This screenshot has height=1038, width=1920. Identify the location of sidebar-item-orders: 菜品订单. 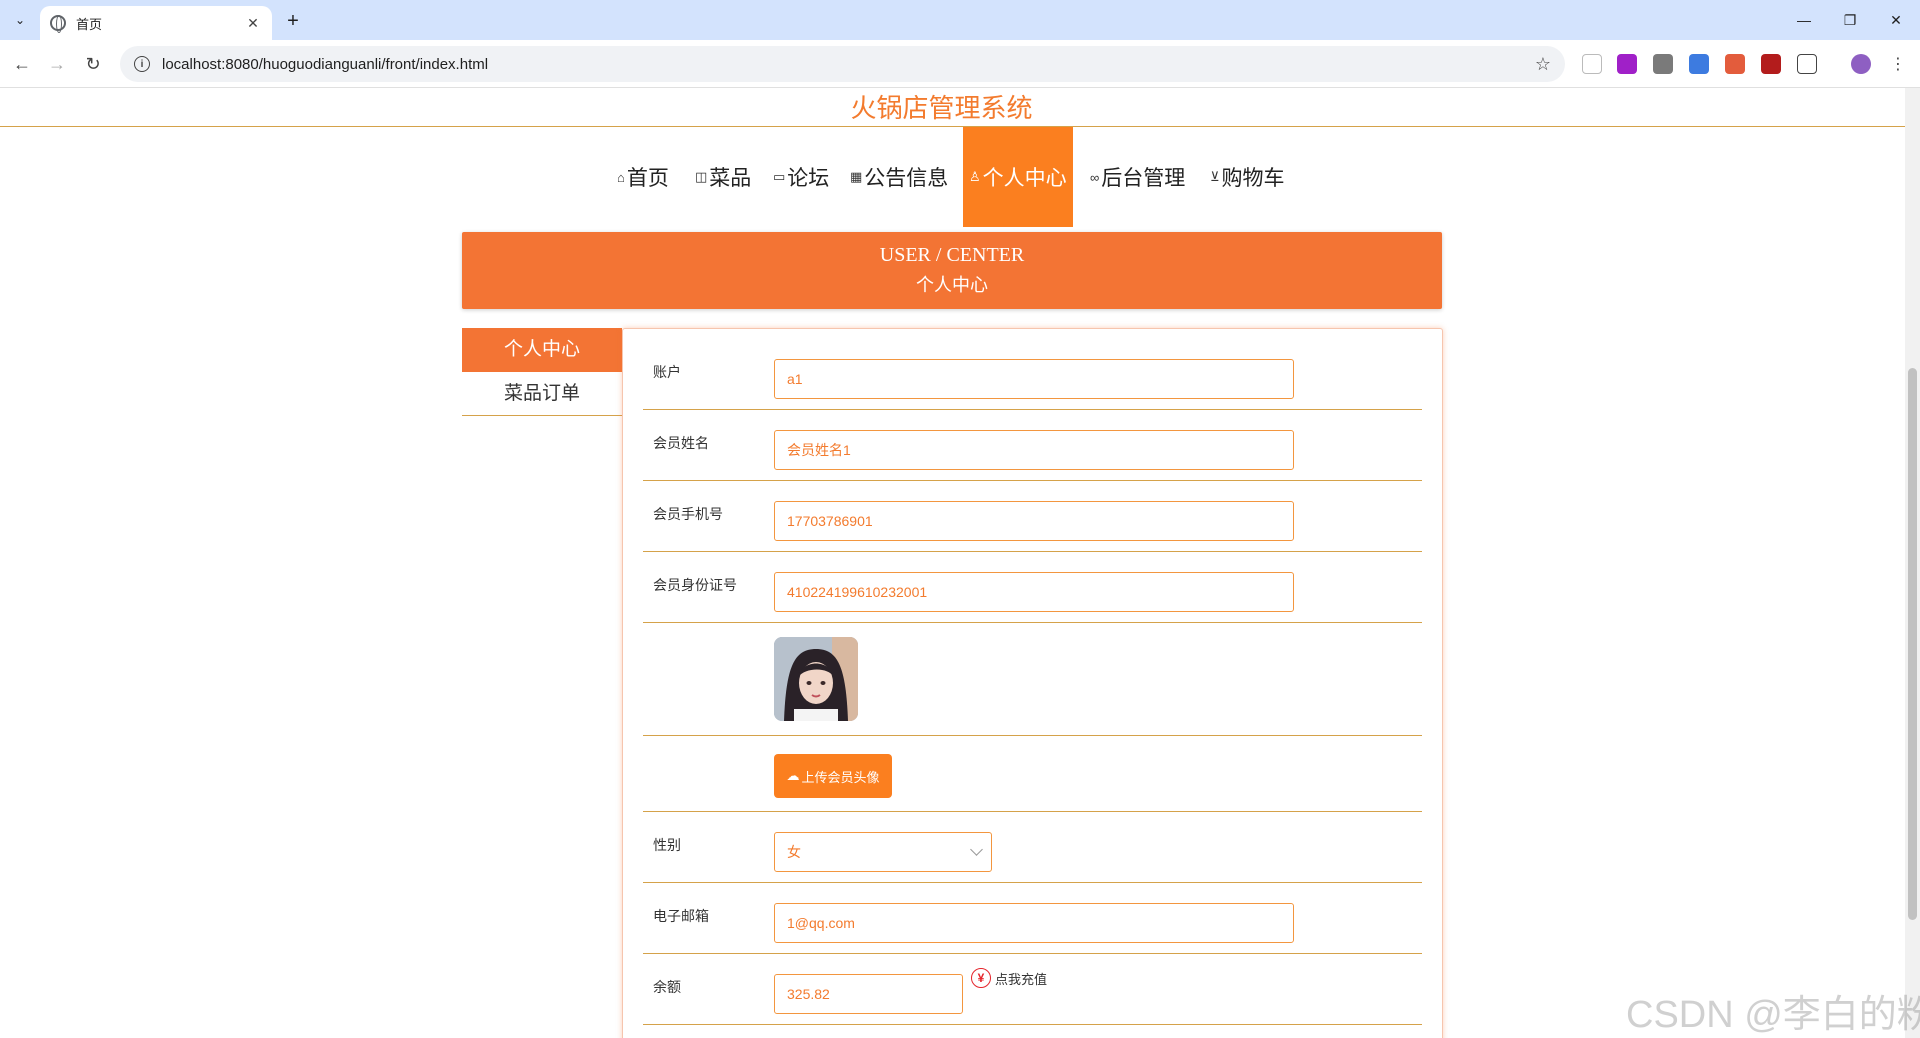
(542, 394).